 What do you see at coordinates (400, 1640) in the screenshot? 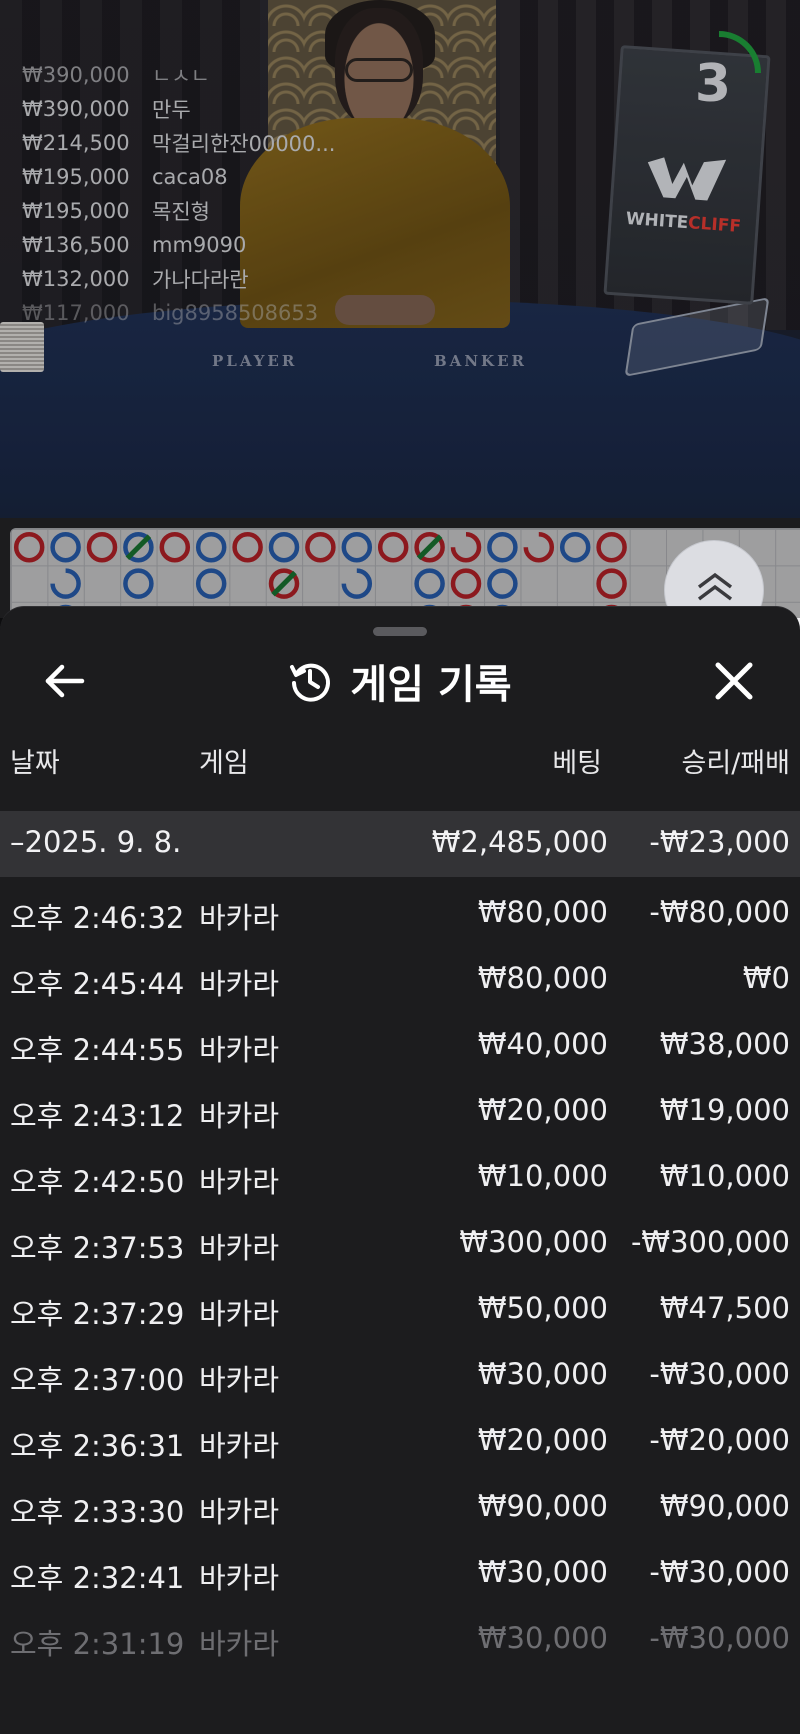
I see `table-row: 오후 2:31:19 바카라 ₩30,000 -₩30,000` at bounding box center [400, 1640].